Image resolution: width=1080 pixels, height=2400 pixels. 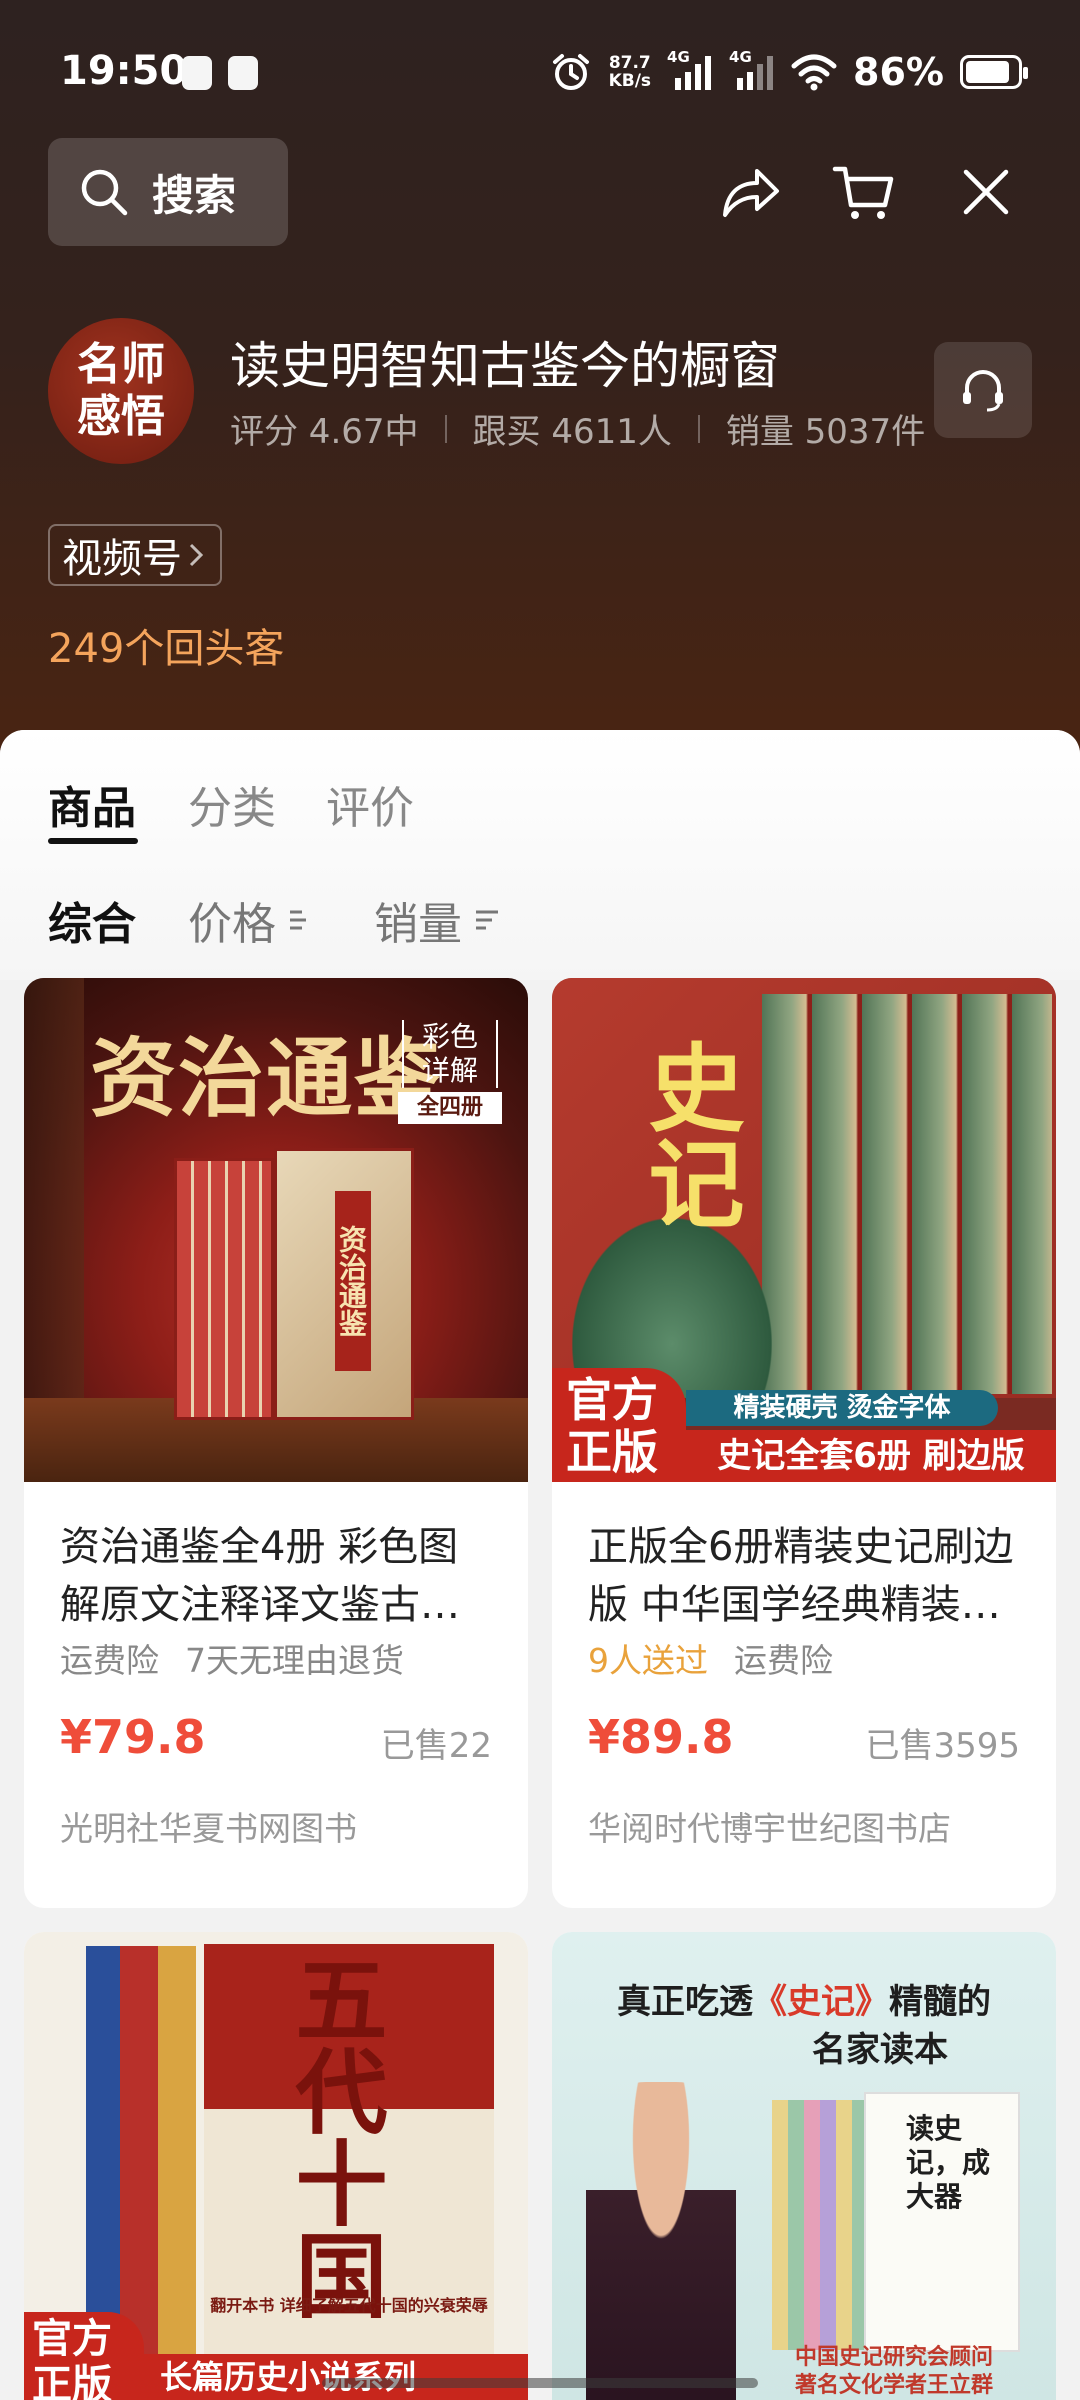 I want to click on status-time: 19:50, so click(x=124, y=71).